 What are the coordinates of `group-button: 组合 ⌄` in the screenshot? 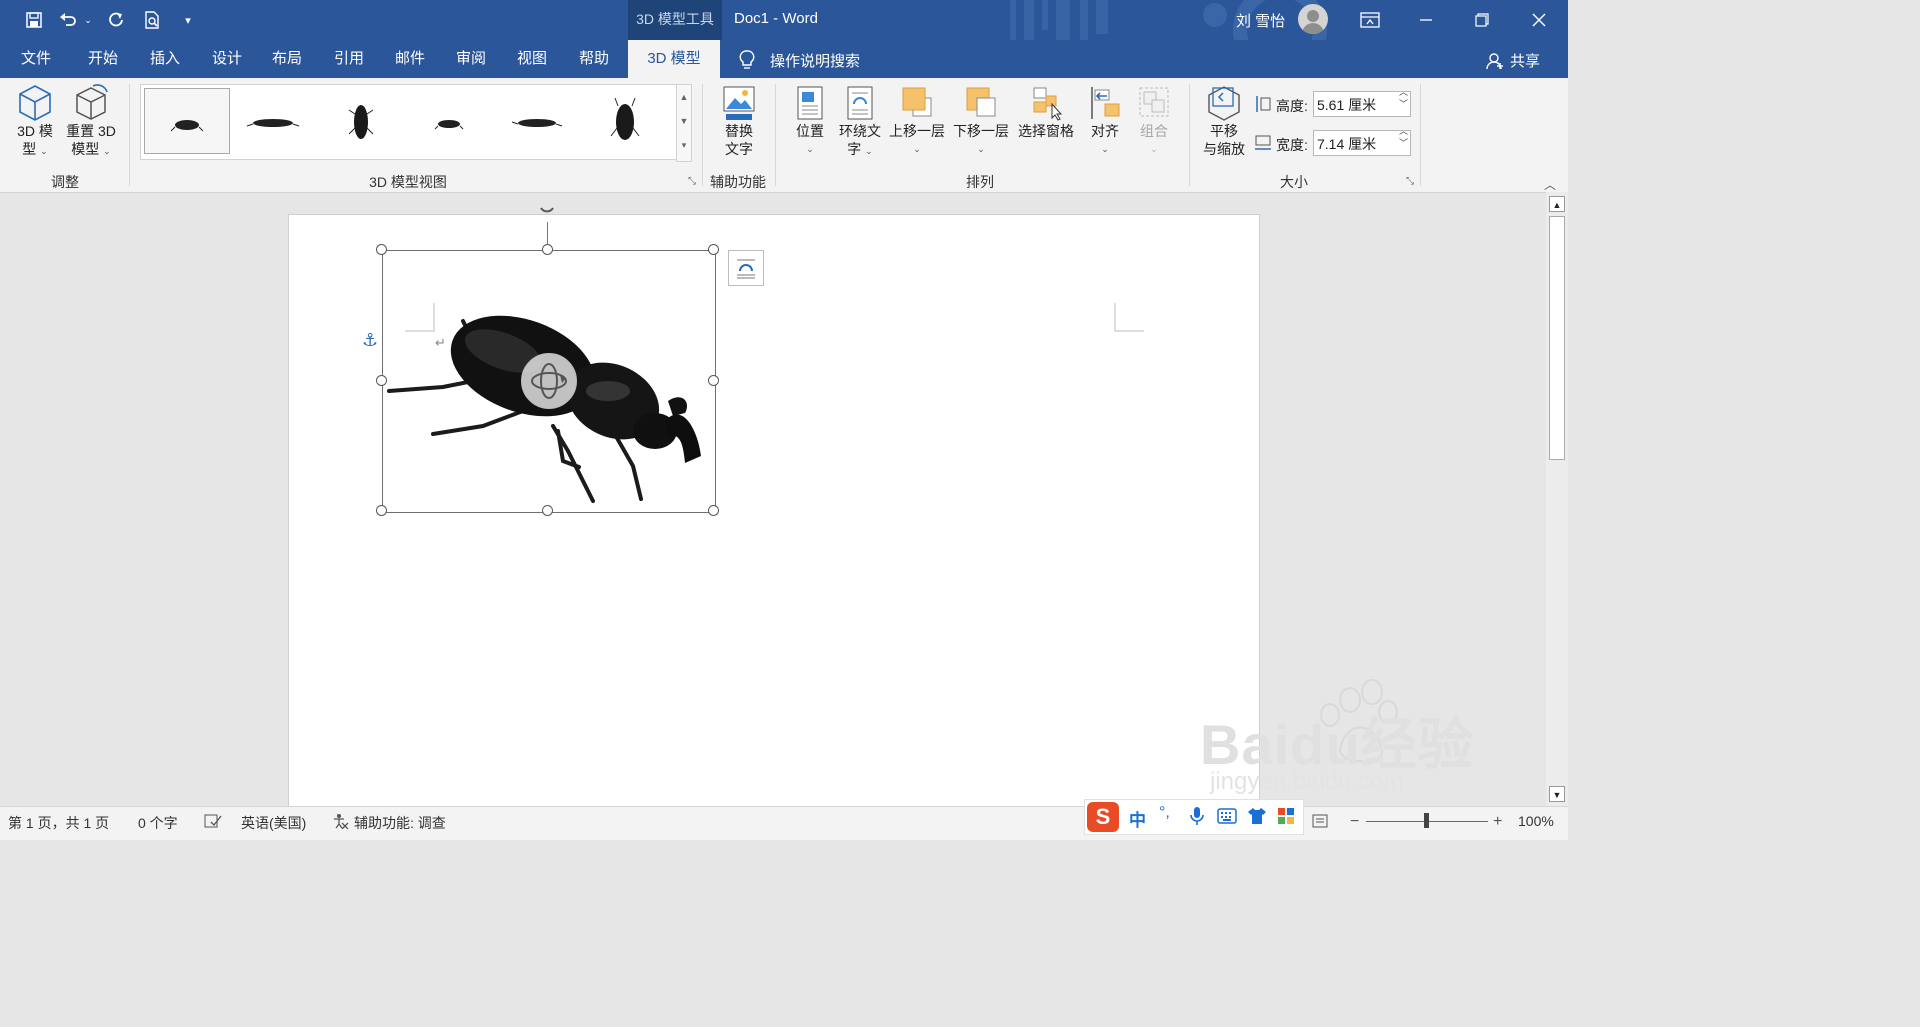 It's located at (1154, 121).